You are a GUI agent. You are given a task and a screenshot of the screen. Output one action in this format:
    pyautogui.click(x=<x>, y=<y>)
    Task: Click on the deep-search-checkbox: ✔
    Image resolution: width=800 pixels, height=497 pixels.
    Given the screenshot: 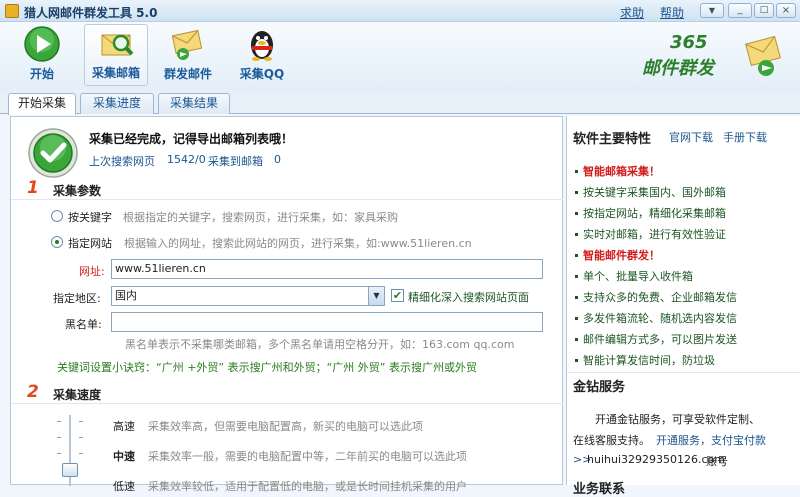 What is the action you would take?
    pyautogui.click(x=397, y=295)
    